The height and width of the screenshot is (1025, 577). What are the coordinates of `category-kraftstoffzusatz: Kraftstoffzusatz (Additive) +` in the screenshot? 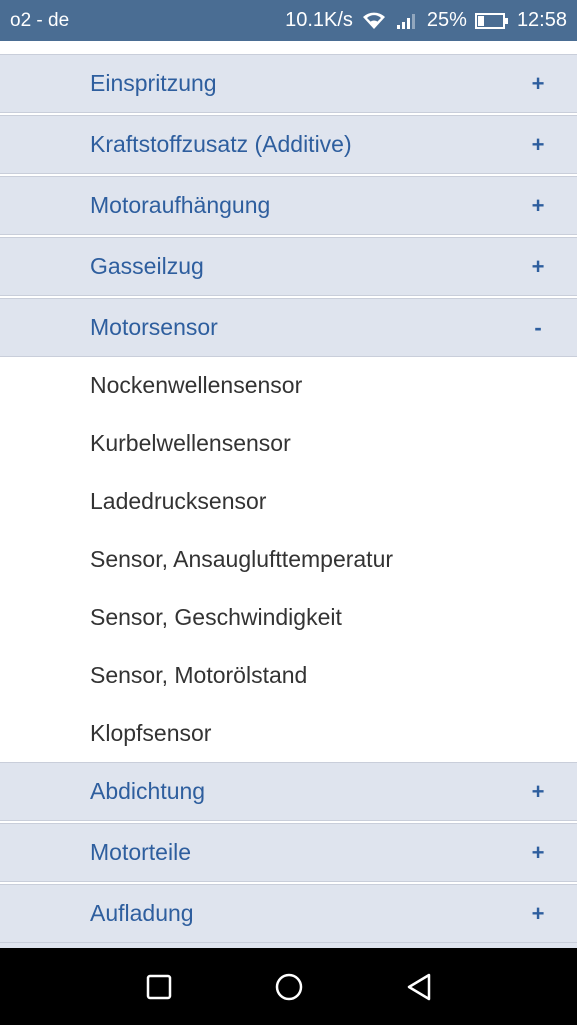 It's located at (288, 144).